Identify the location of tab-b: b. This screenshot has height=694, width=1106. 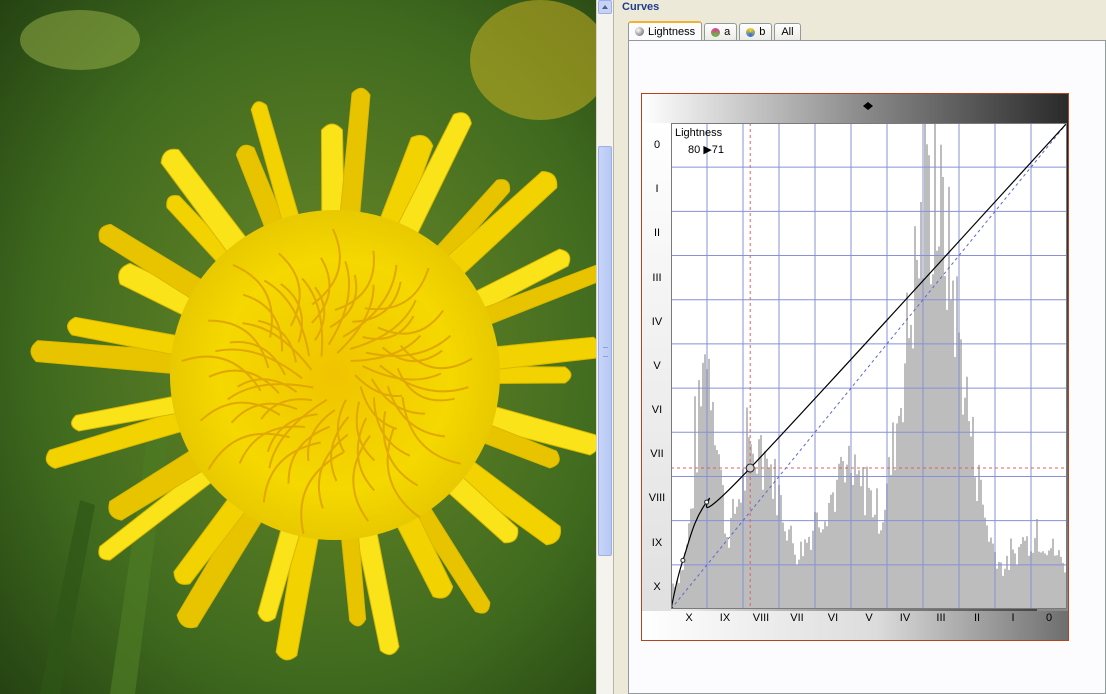
(756, 31).